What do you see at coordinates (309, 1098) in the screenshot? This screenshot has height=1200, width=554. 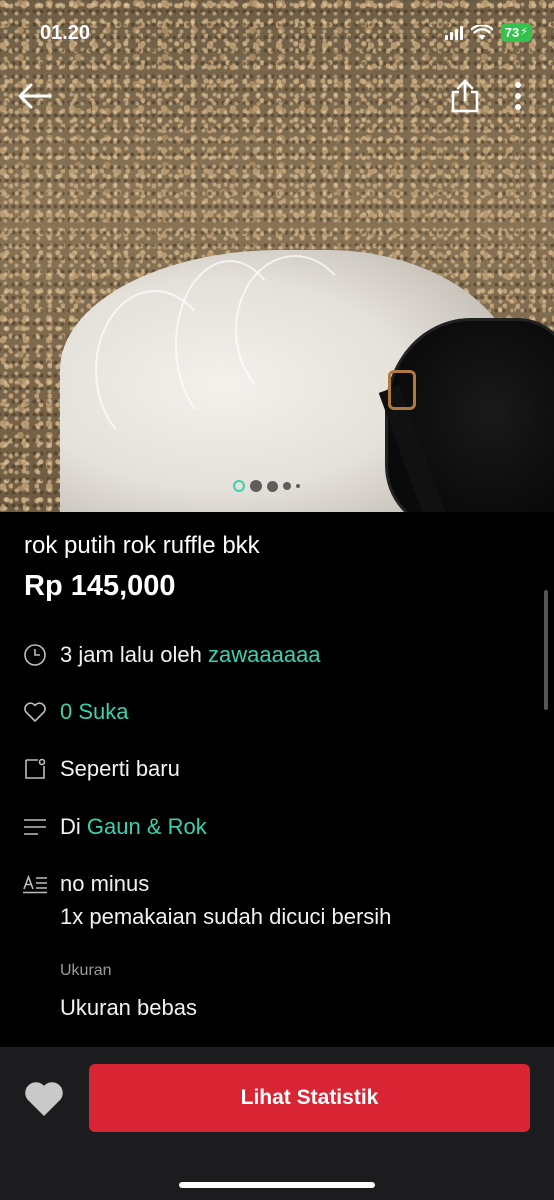 I see `view-statistics-button: Lihat Statistik` at bounding box center [309, 1098].